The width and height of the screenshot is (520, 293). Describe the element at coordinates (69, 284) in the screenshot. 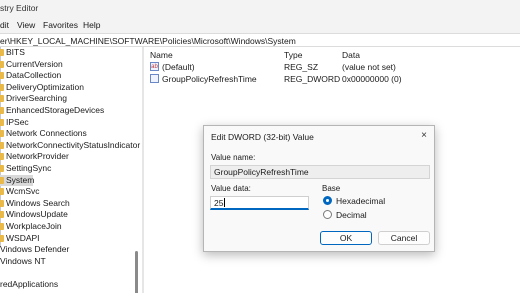

I see `tree-item: redApplications` at that location.